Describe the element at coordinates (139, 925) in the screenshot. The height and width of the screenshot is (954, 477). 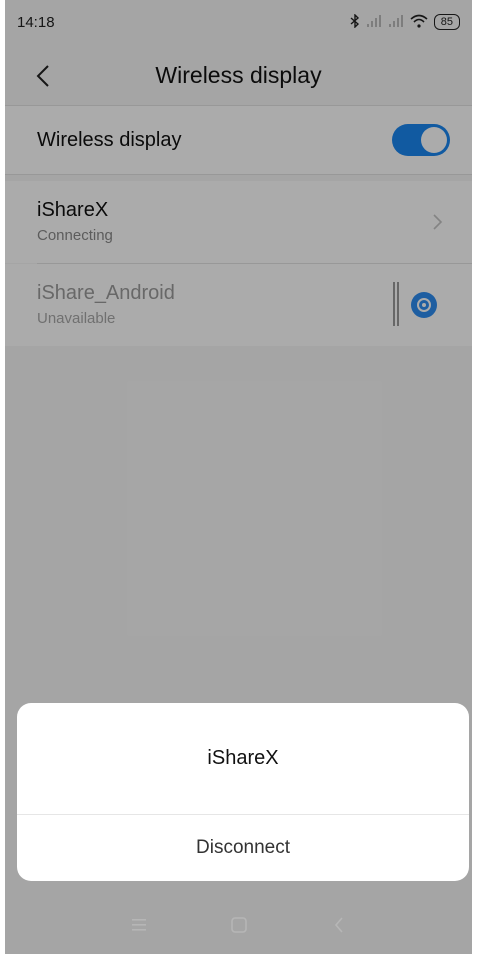
I see `menu-icon` at that location.